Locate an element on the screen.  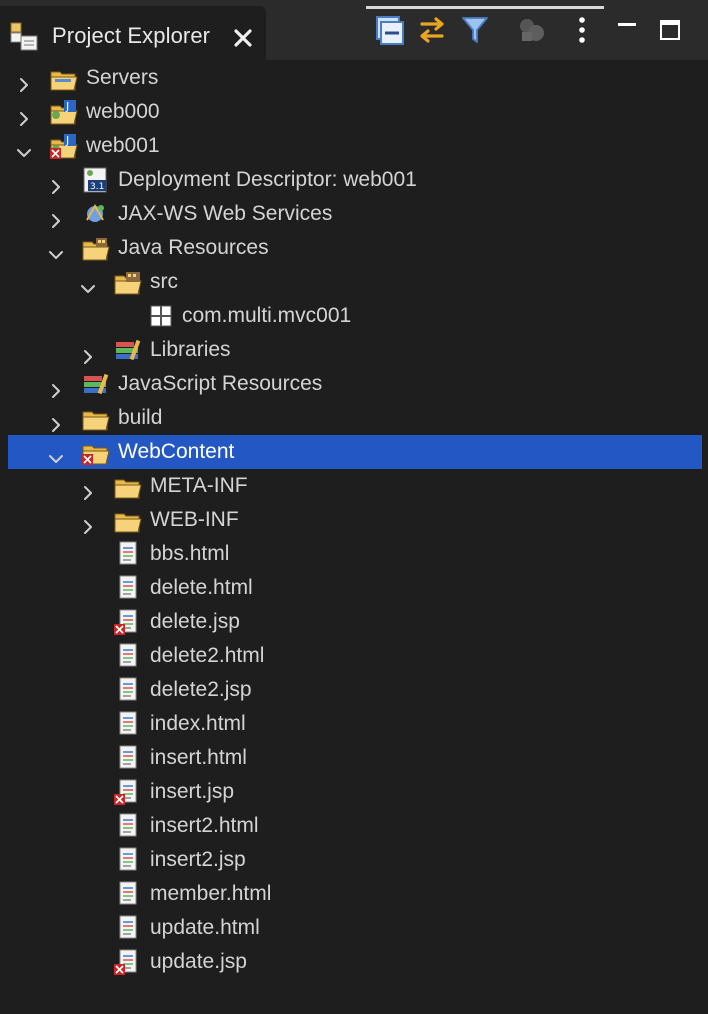
close-icon is located at coordinates (243, 38).